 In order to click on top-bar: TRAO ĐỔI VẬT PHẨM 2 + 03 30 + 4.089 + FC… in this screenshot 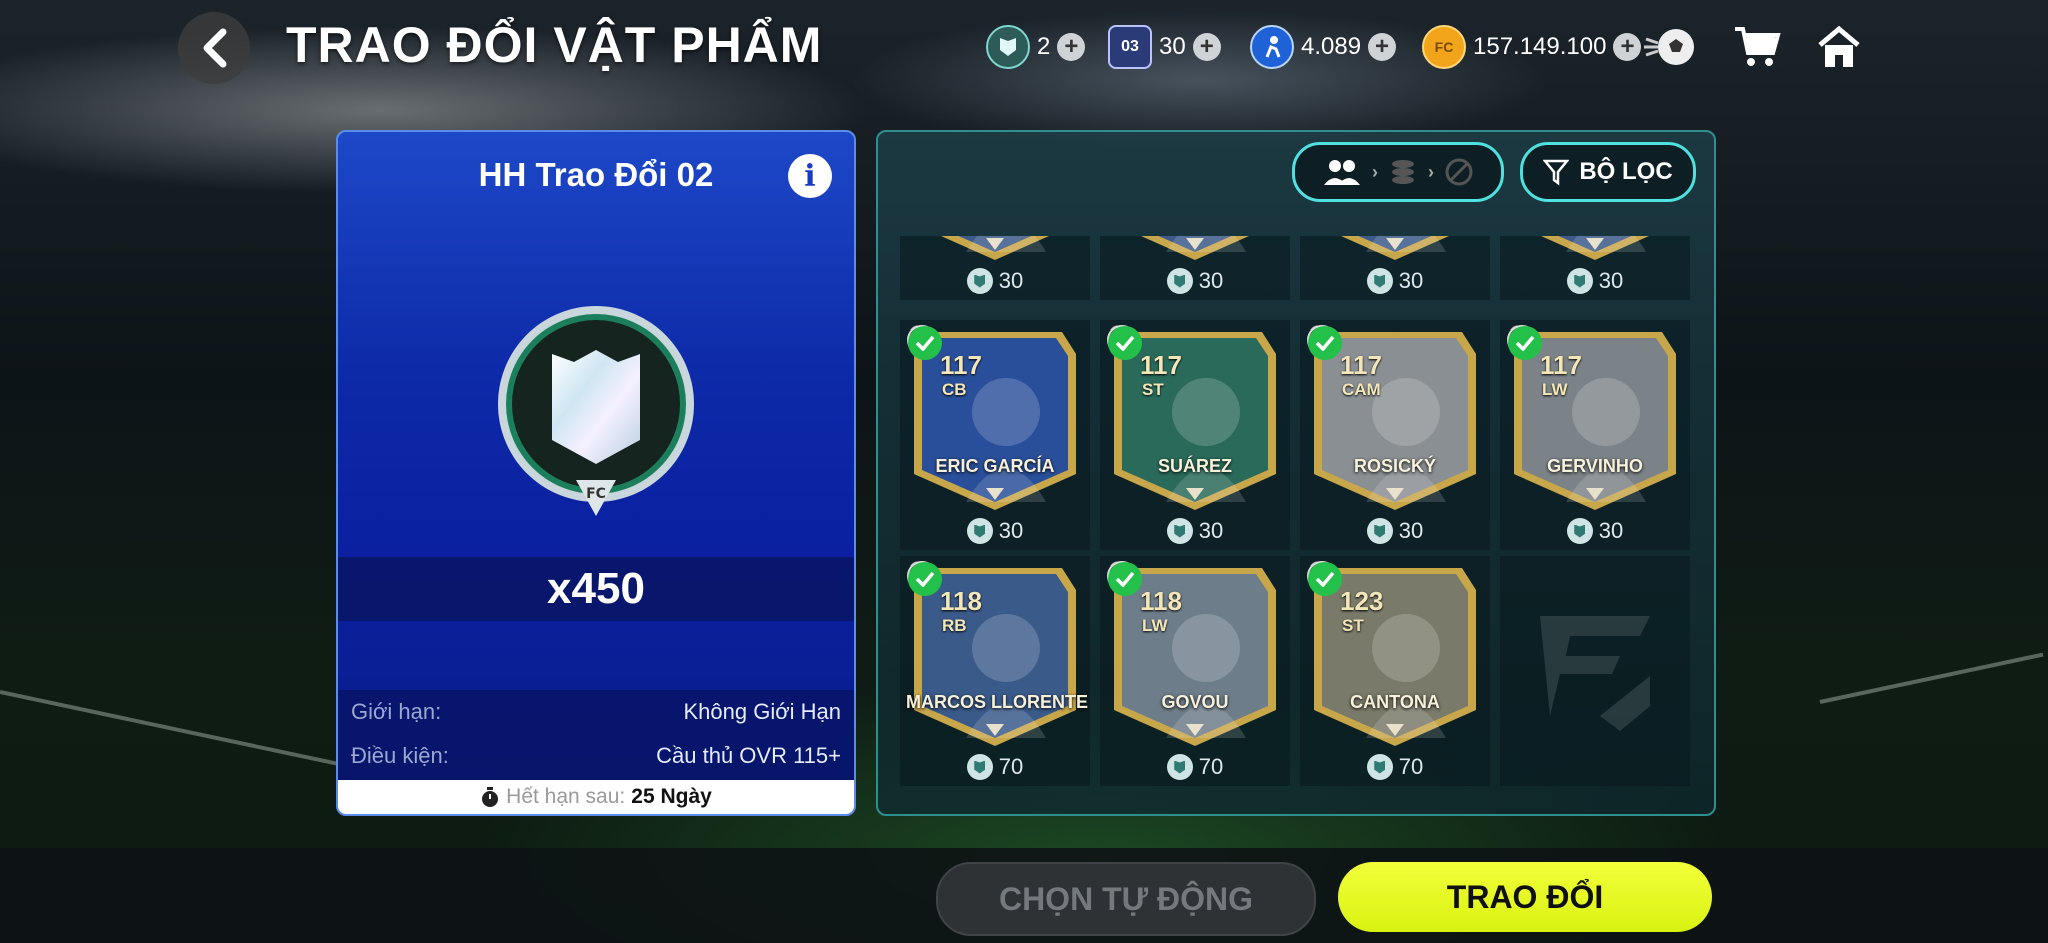, I will do `click(1024, 47)`.